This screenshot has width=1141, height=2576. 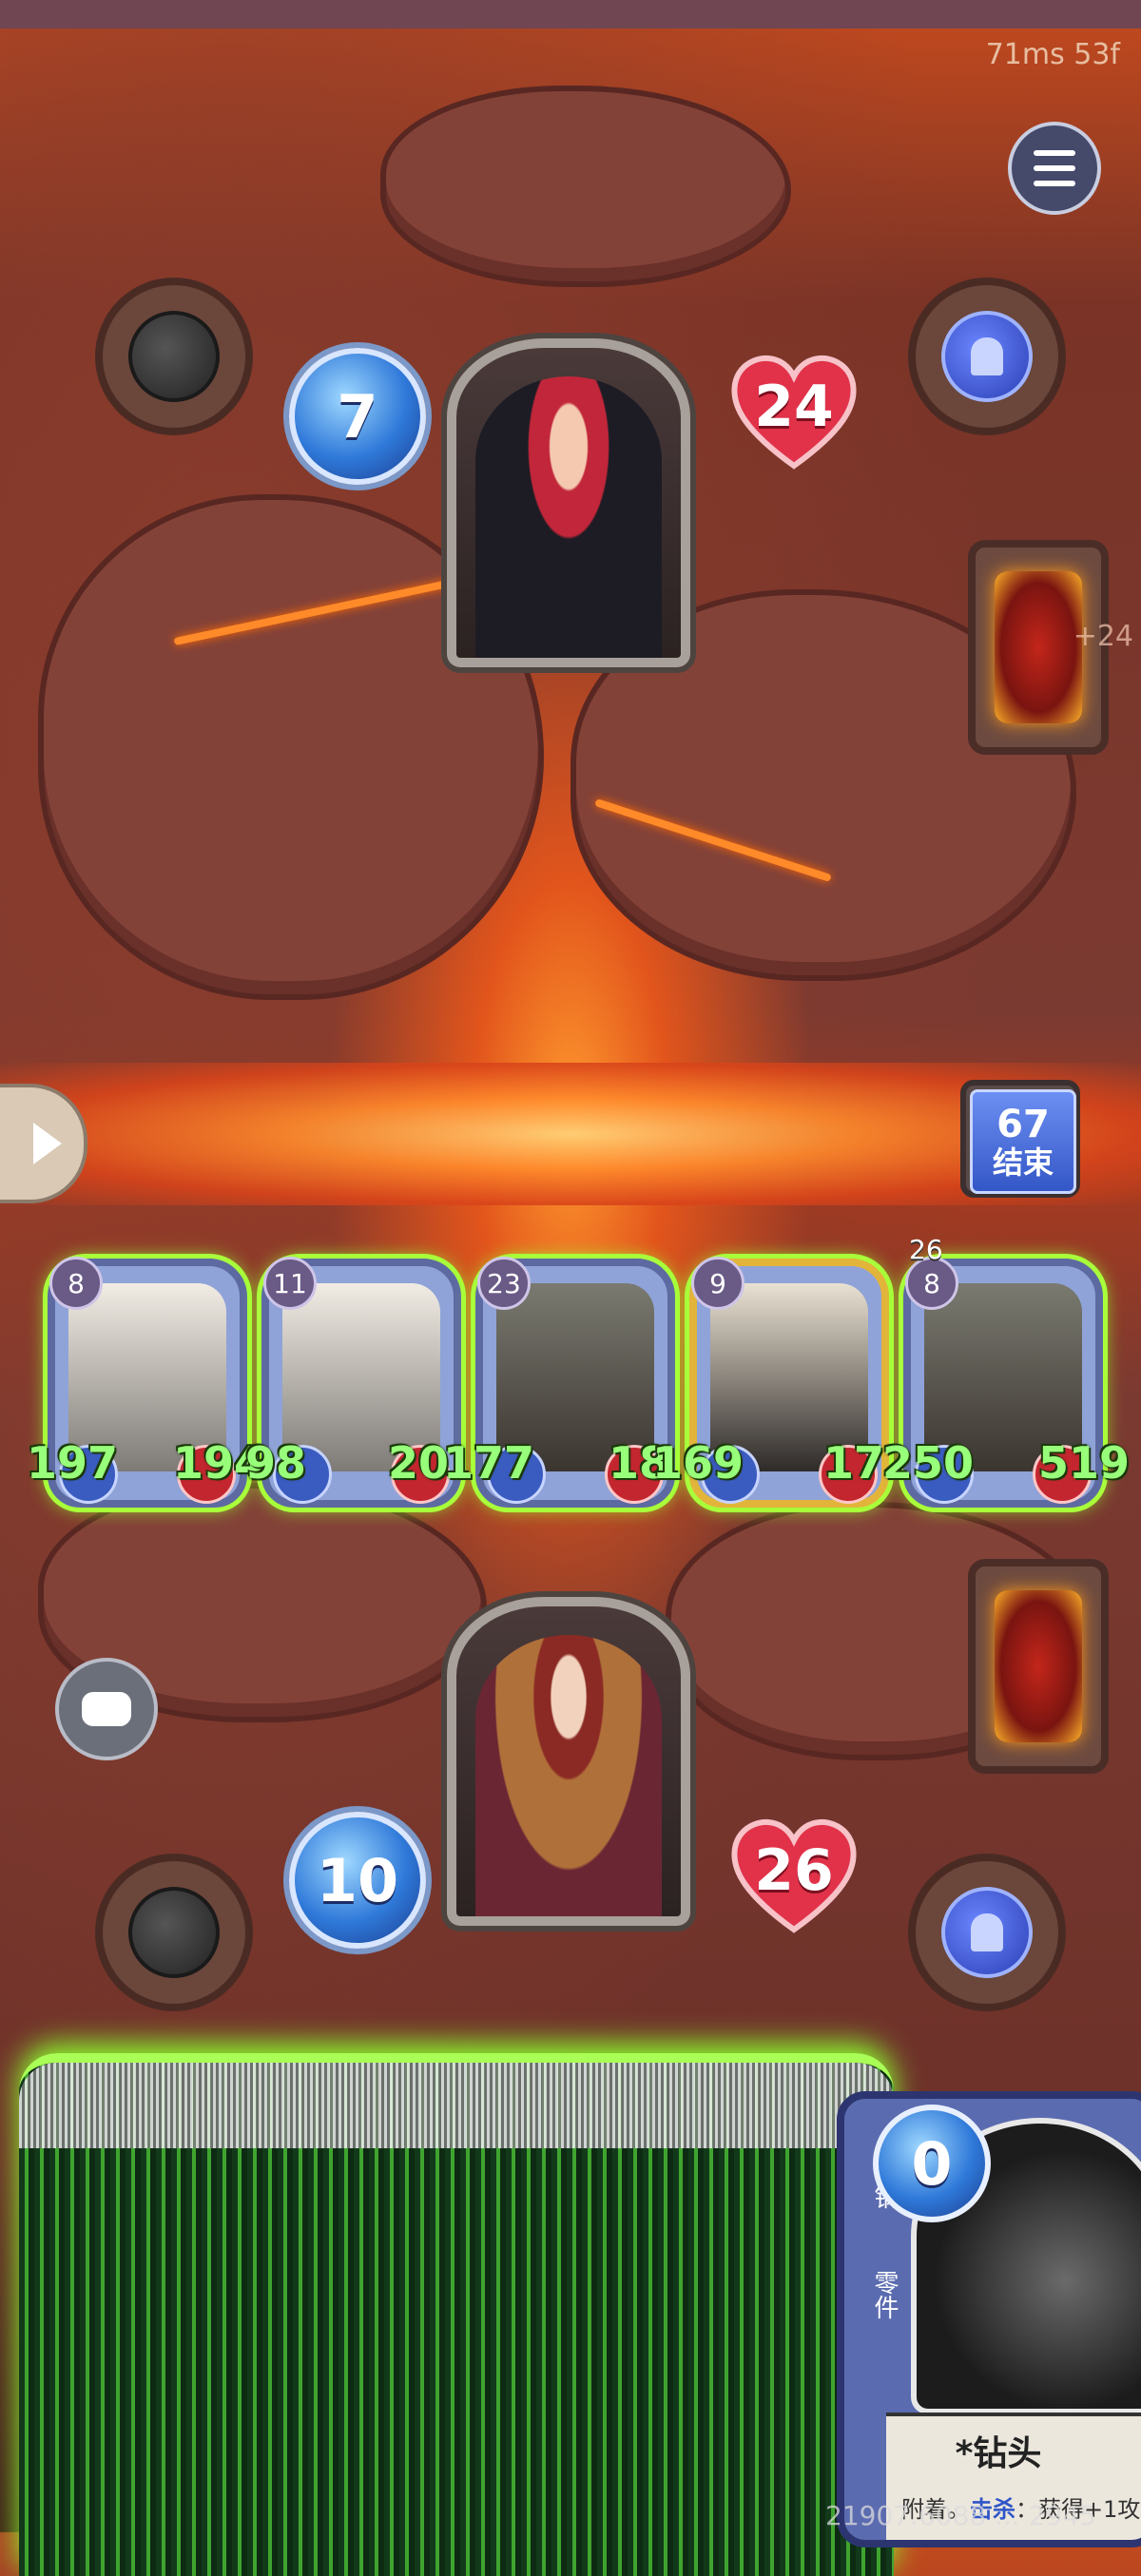 What do you see at coordinates (73, 1463) in the screenshot?
I see `unit-1-attack: 197` at bounding box center [73, 1463].